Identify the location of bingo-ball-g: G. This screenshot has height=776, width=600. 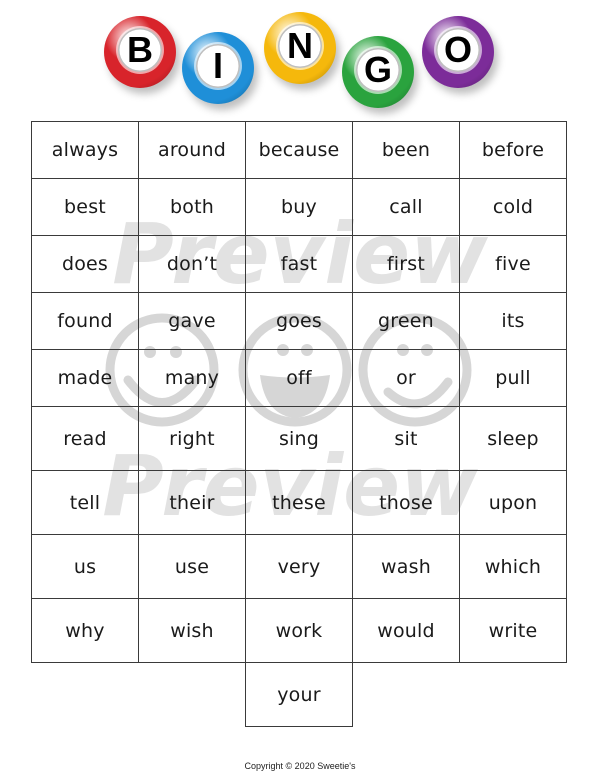
(378, 72).